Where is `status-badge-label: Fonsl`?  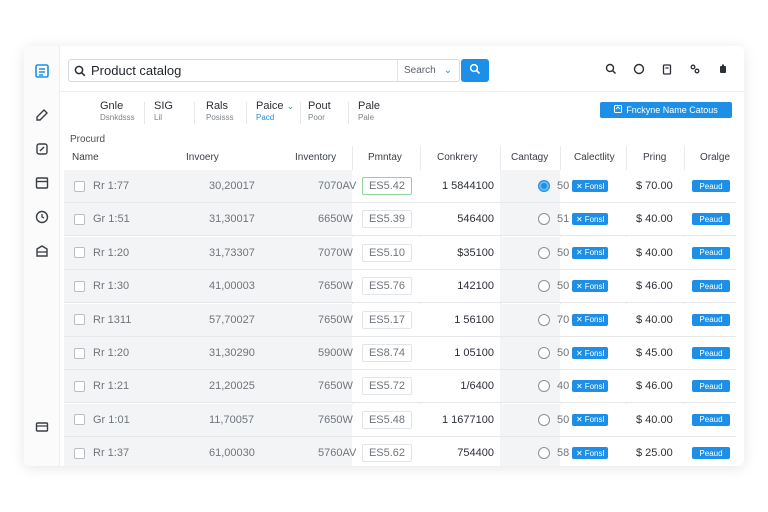
status-badge-label: Fonsl is located at coordinates (594, 353).